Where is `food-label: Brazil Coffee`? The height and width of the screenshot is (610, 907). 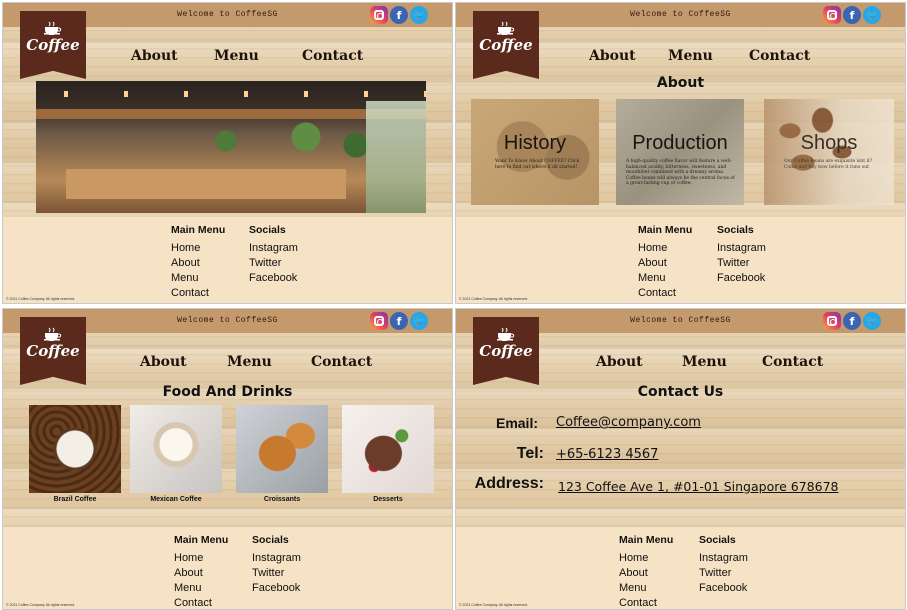
food-label: Brazil Coffee is located at coordinates (75, 499).